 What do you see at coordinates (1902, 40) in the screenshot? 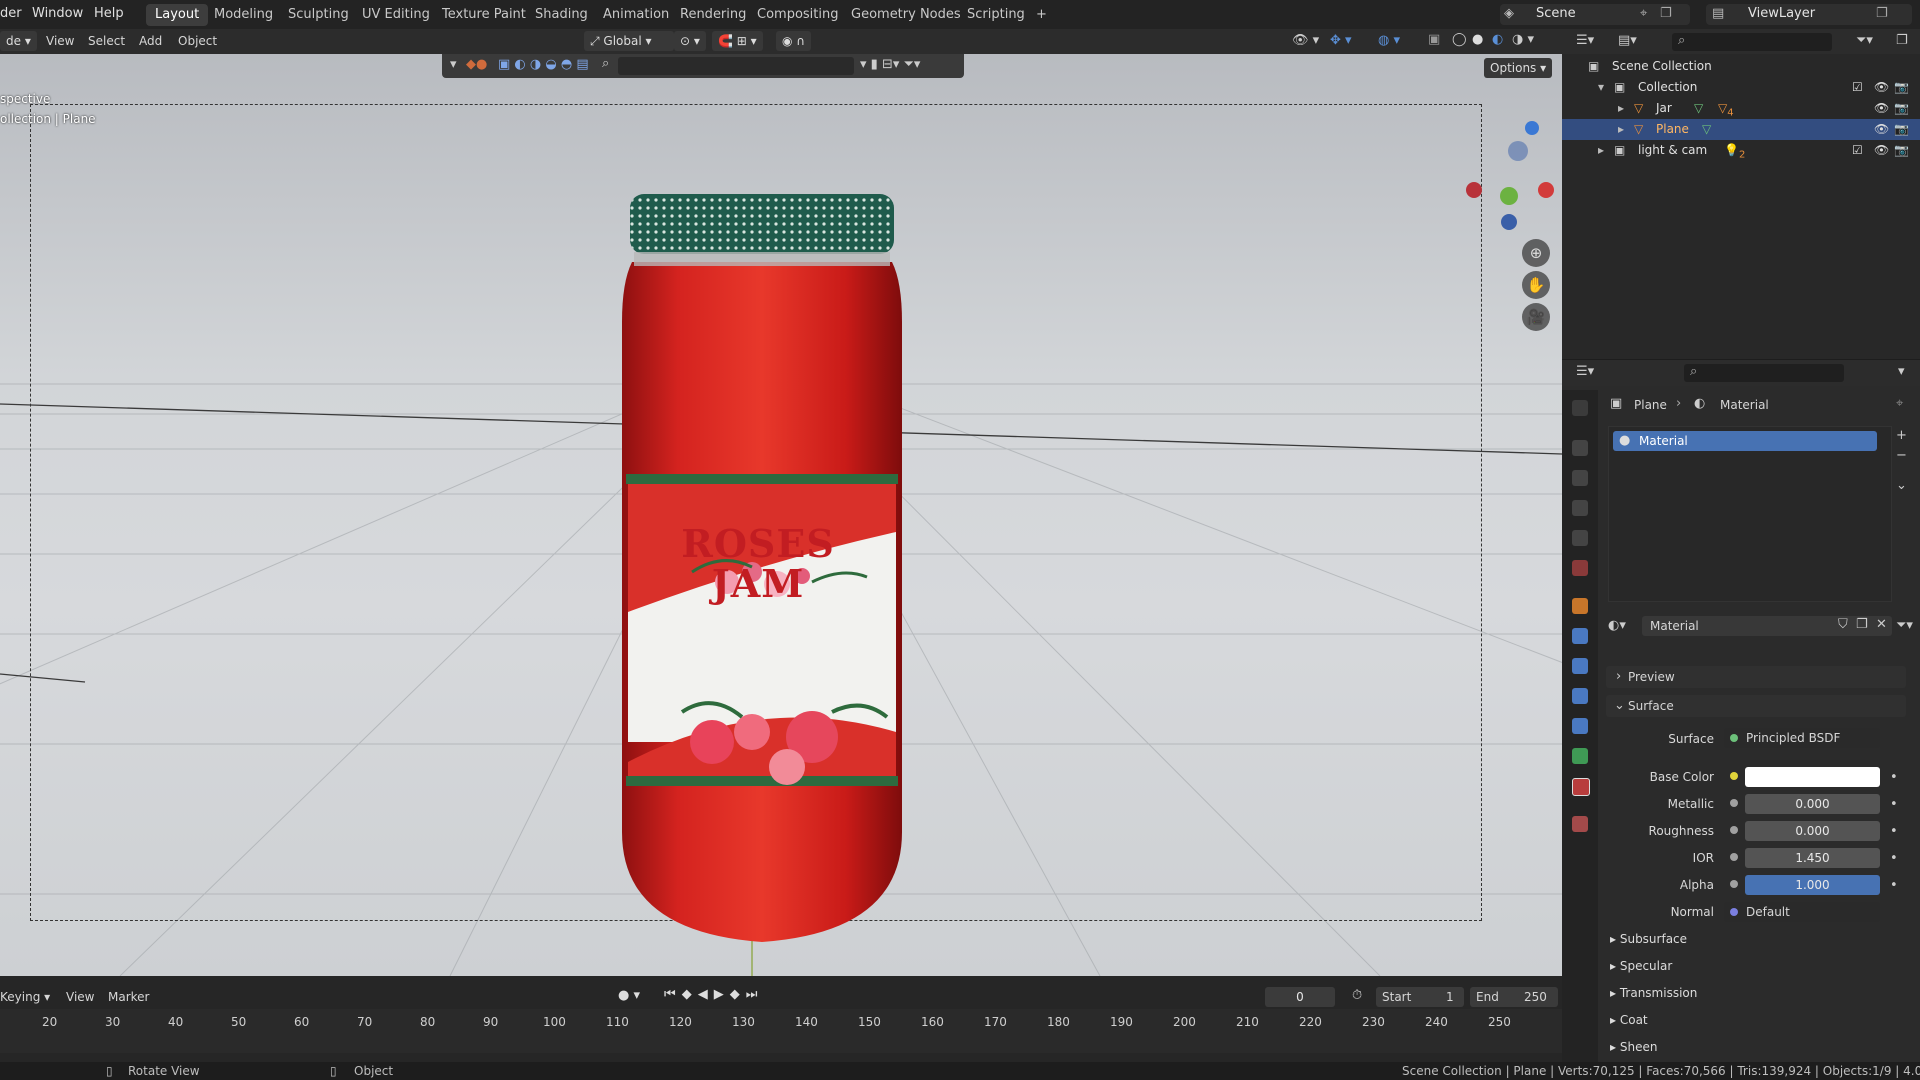
I see `new-collection-icon: ❐` at bounding box center [1902, 40].